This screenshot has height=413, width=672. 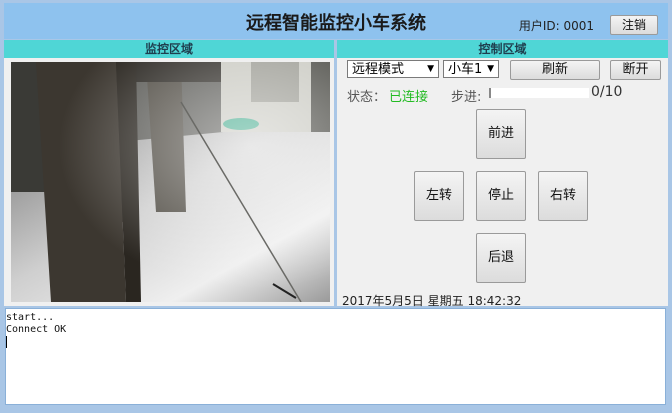 I want to click on stop-button: 停止, so click(x=501, y=196).